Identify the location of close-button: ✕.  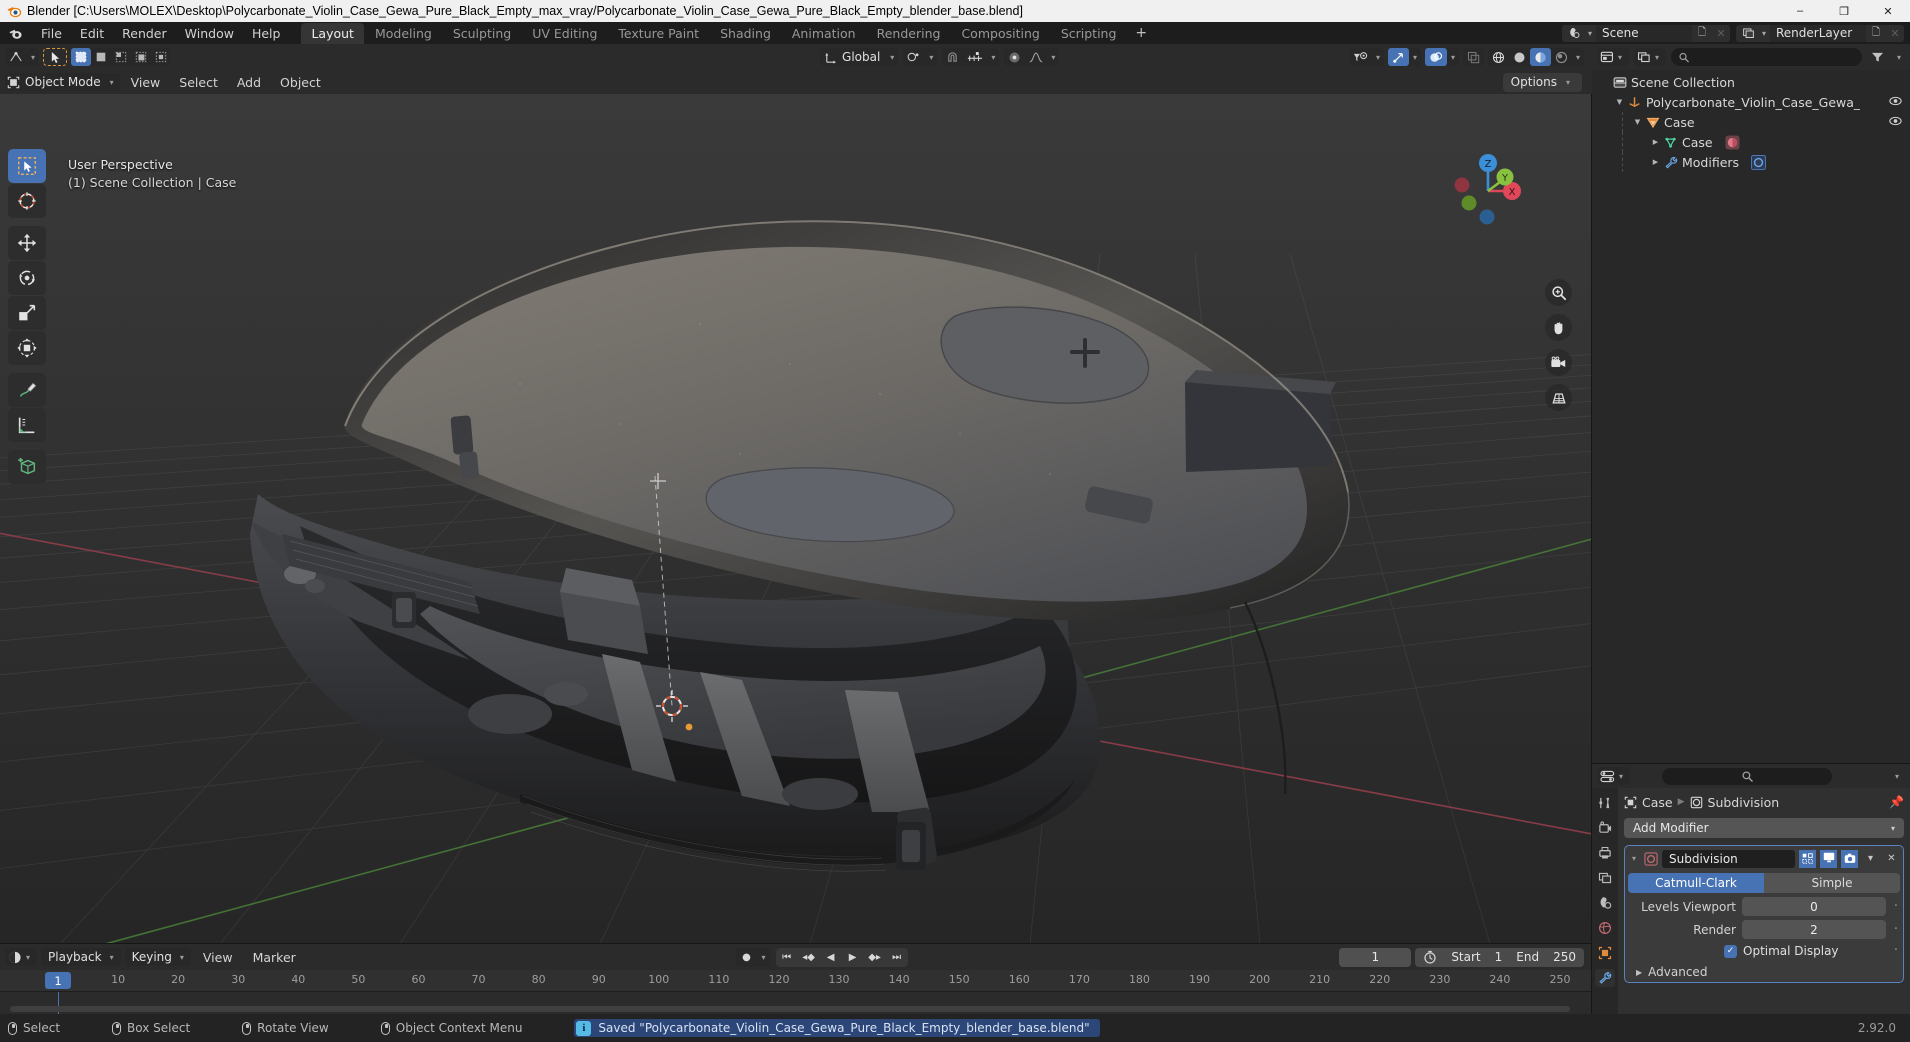
(1888, 11).